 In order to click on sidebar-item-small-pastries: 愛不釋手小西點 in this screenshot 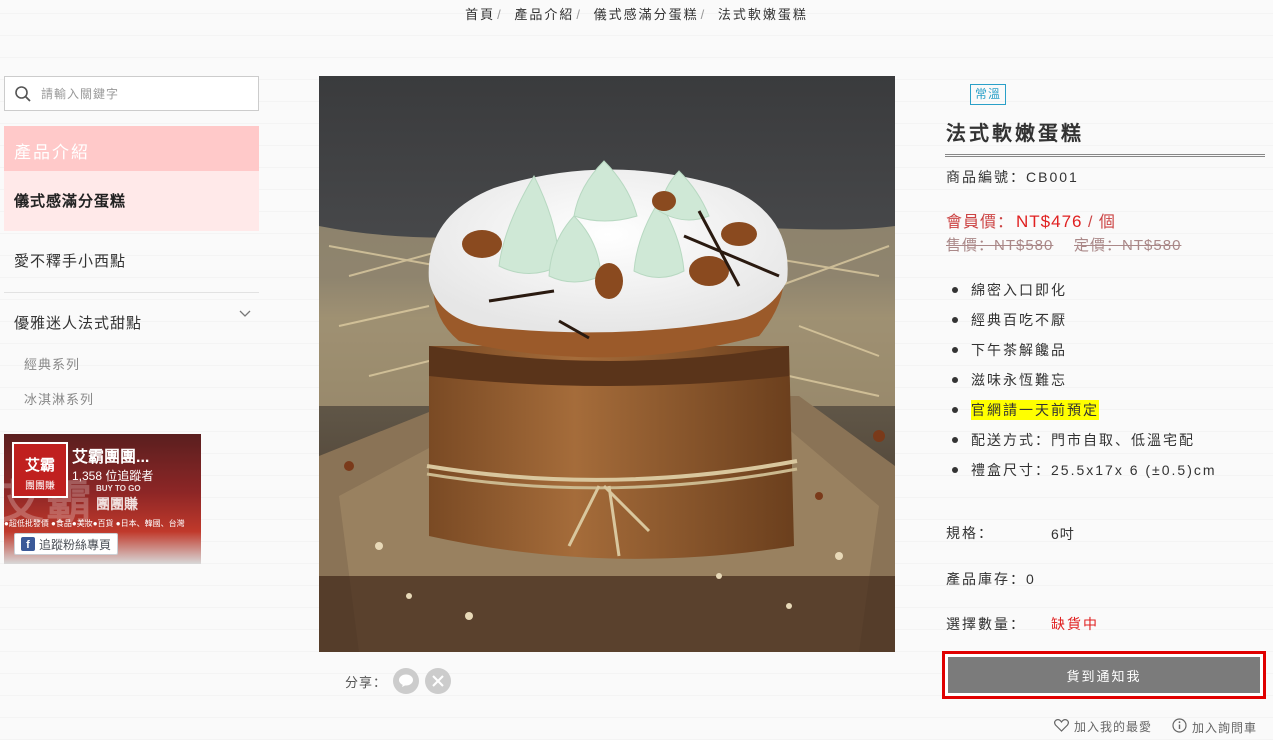, I will do `click(131, 262)`.